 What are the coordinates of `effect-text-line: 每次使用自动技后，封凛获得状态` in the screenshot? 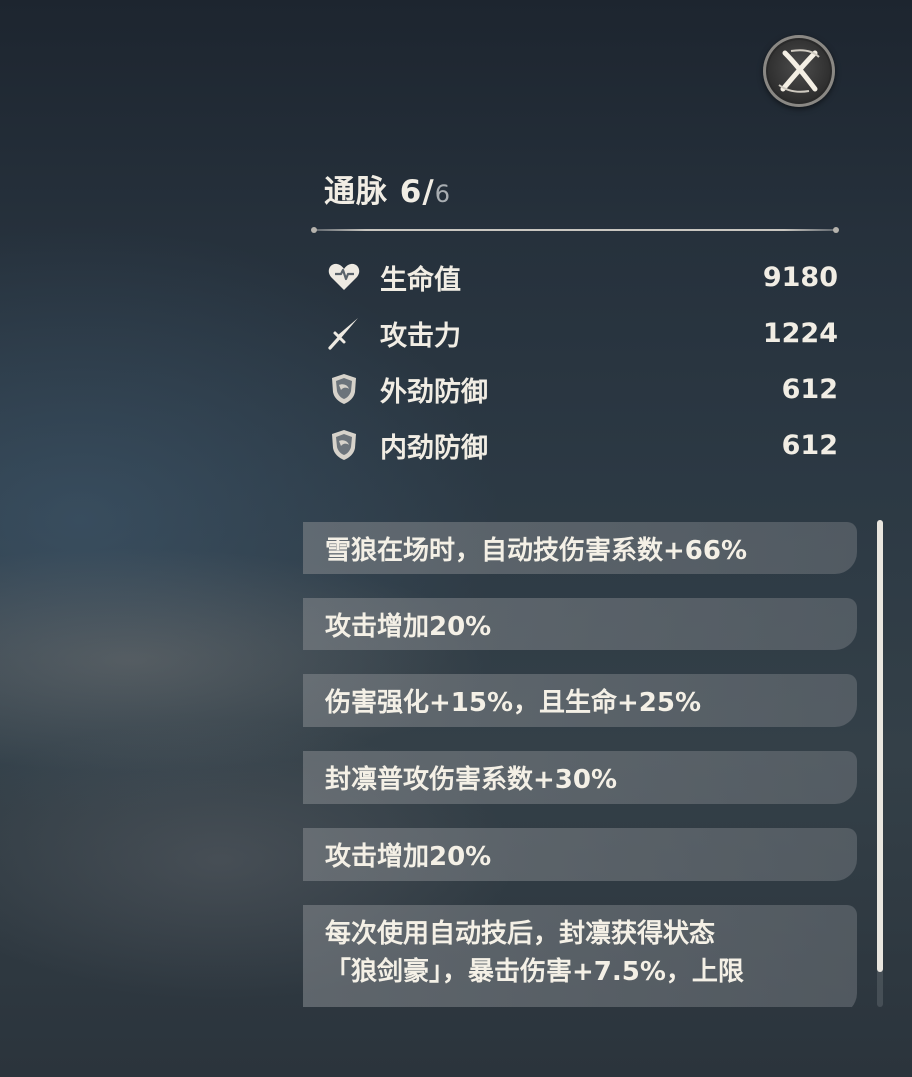 It's located at (520, 934).